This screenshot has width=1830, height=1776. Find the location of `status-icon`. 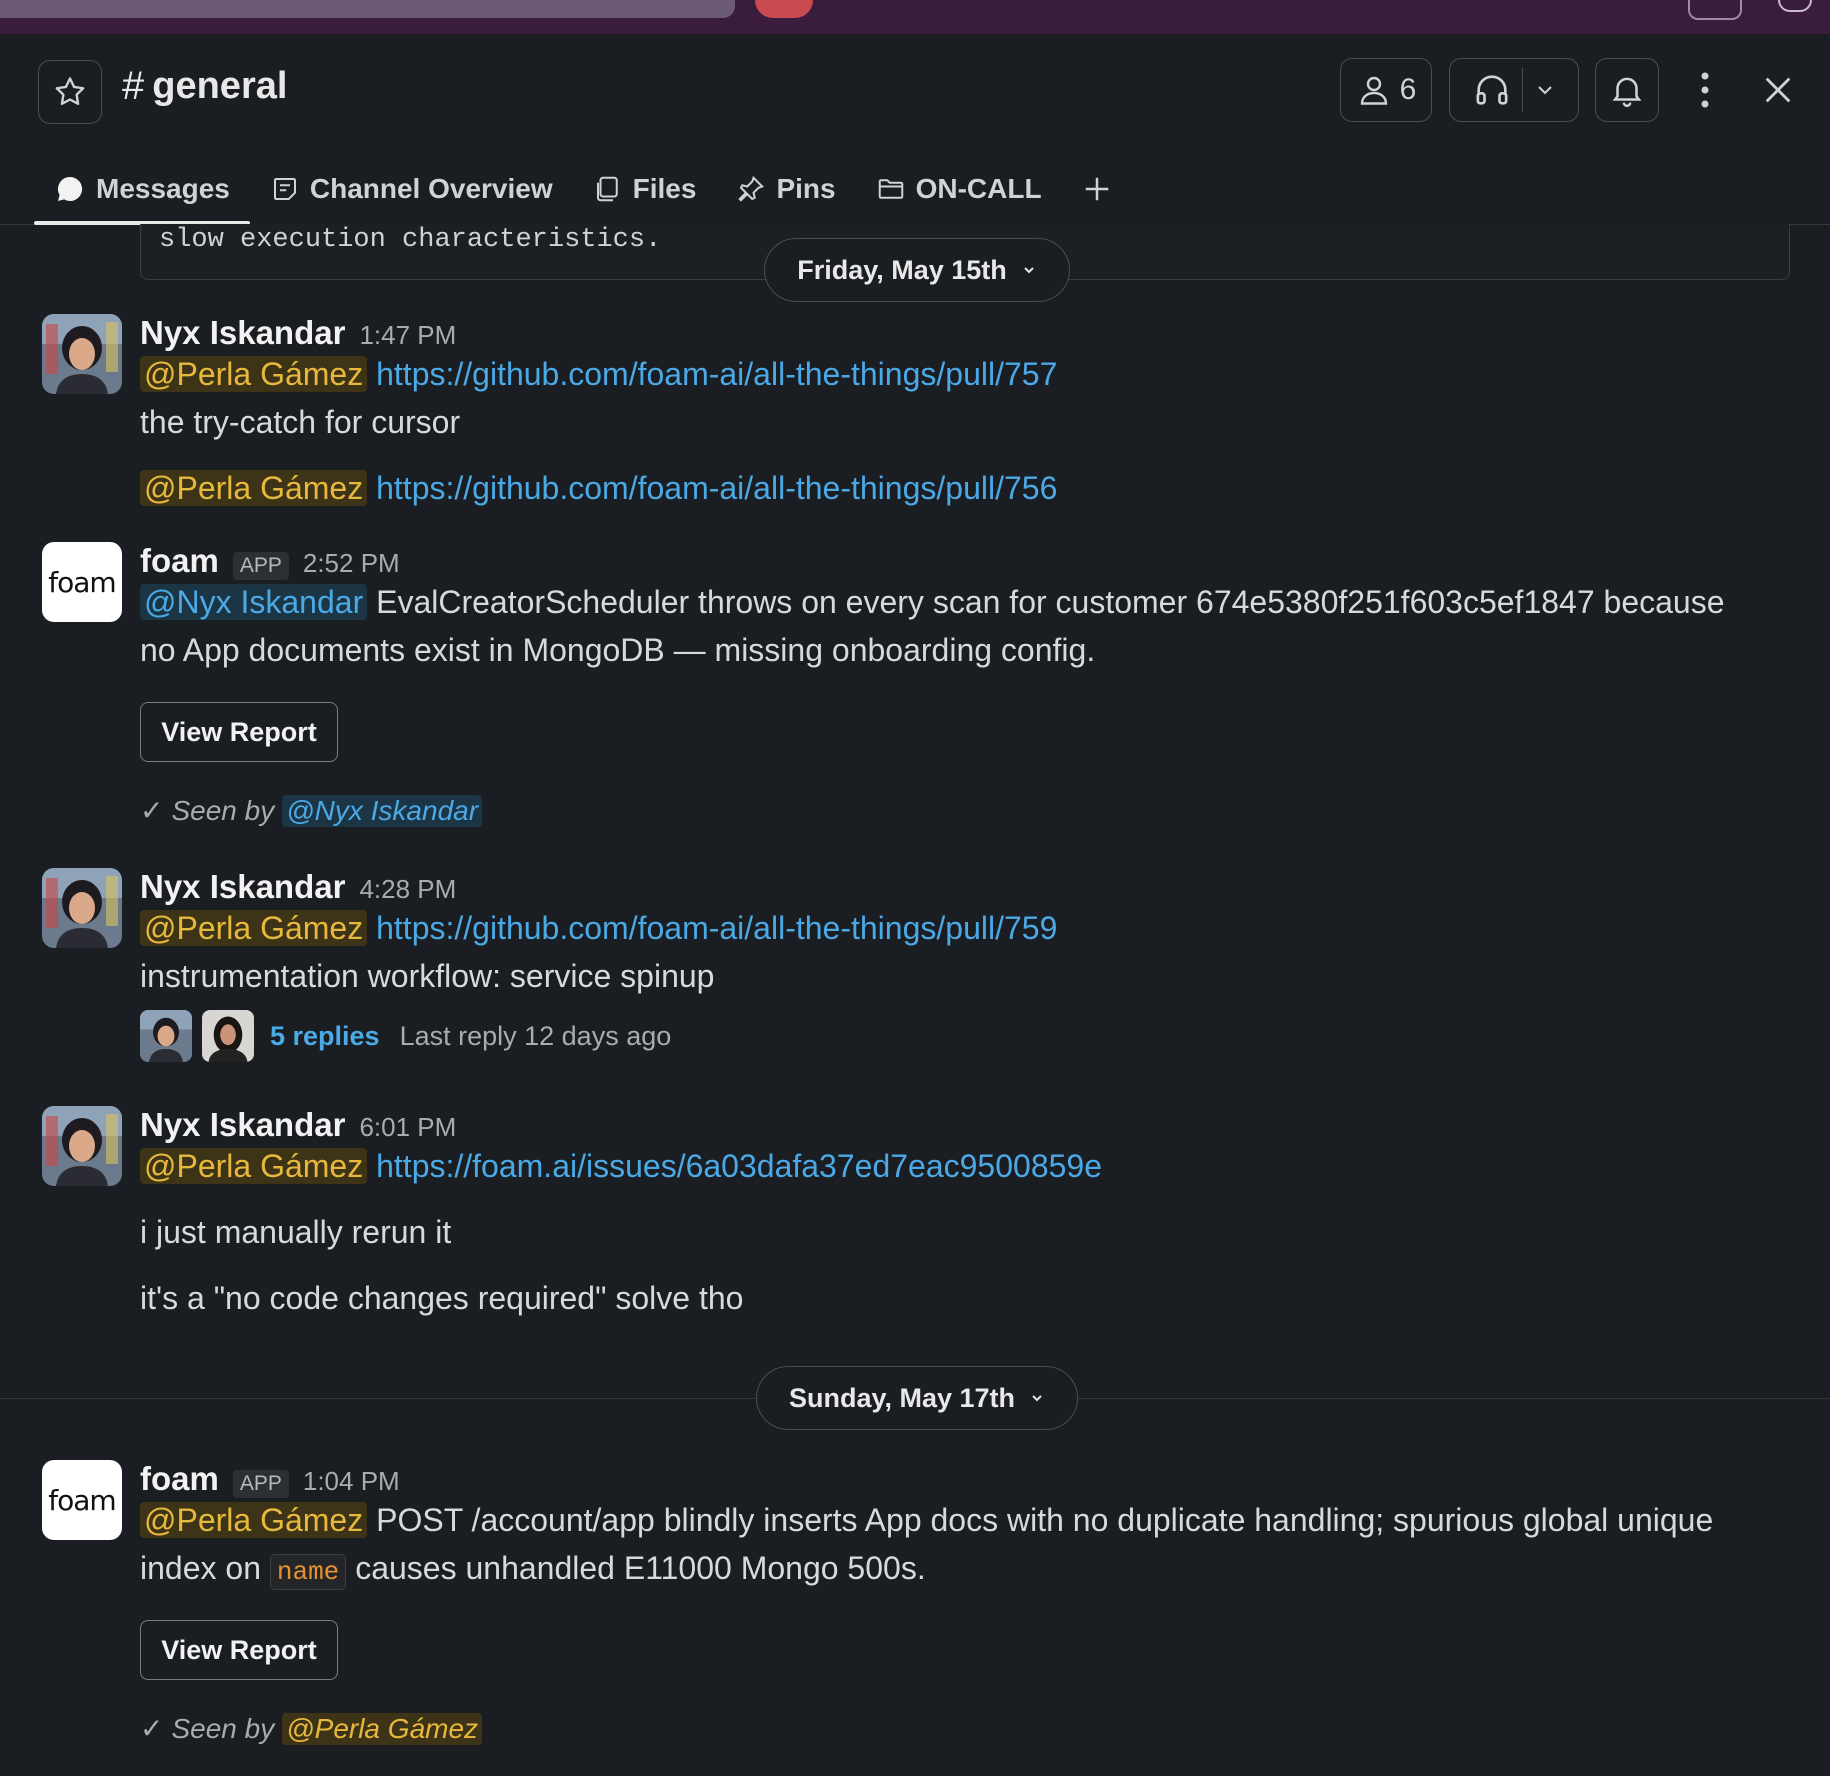

status-icon is located at coordinates (1795, 6).